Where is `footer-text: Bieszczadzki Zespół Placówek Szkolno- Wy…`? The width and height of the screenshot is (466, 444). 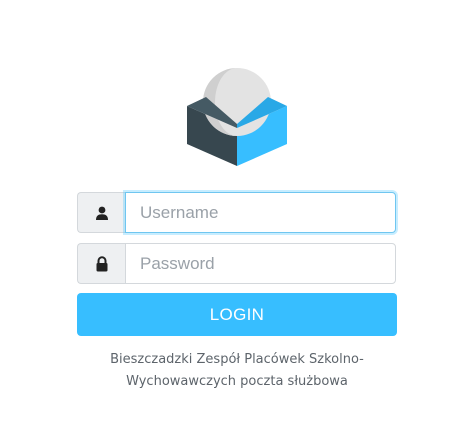 footer-text: Bieszczadzki Zespół Placówek Szkolno- Wy… is located at coordinates (237, 371).